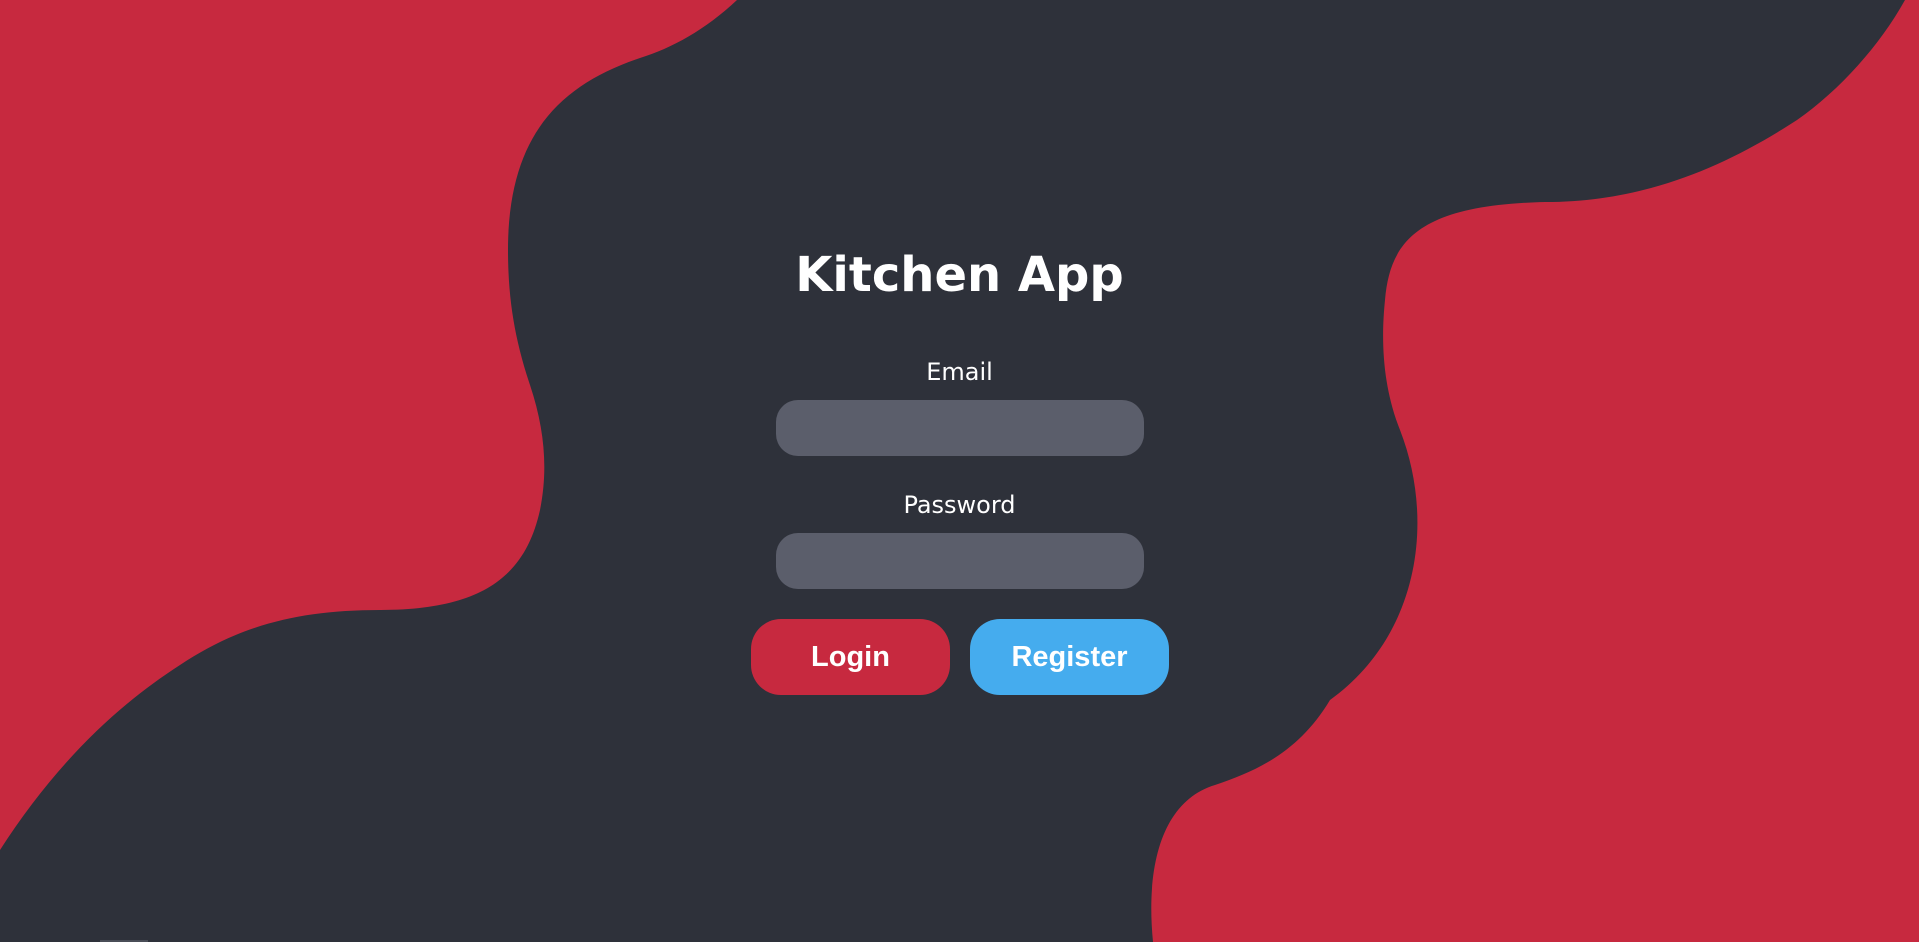  I want to click on login-button: Login, so click(850, 657).